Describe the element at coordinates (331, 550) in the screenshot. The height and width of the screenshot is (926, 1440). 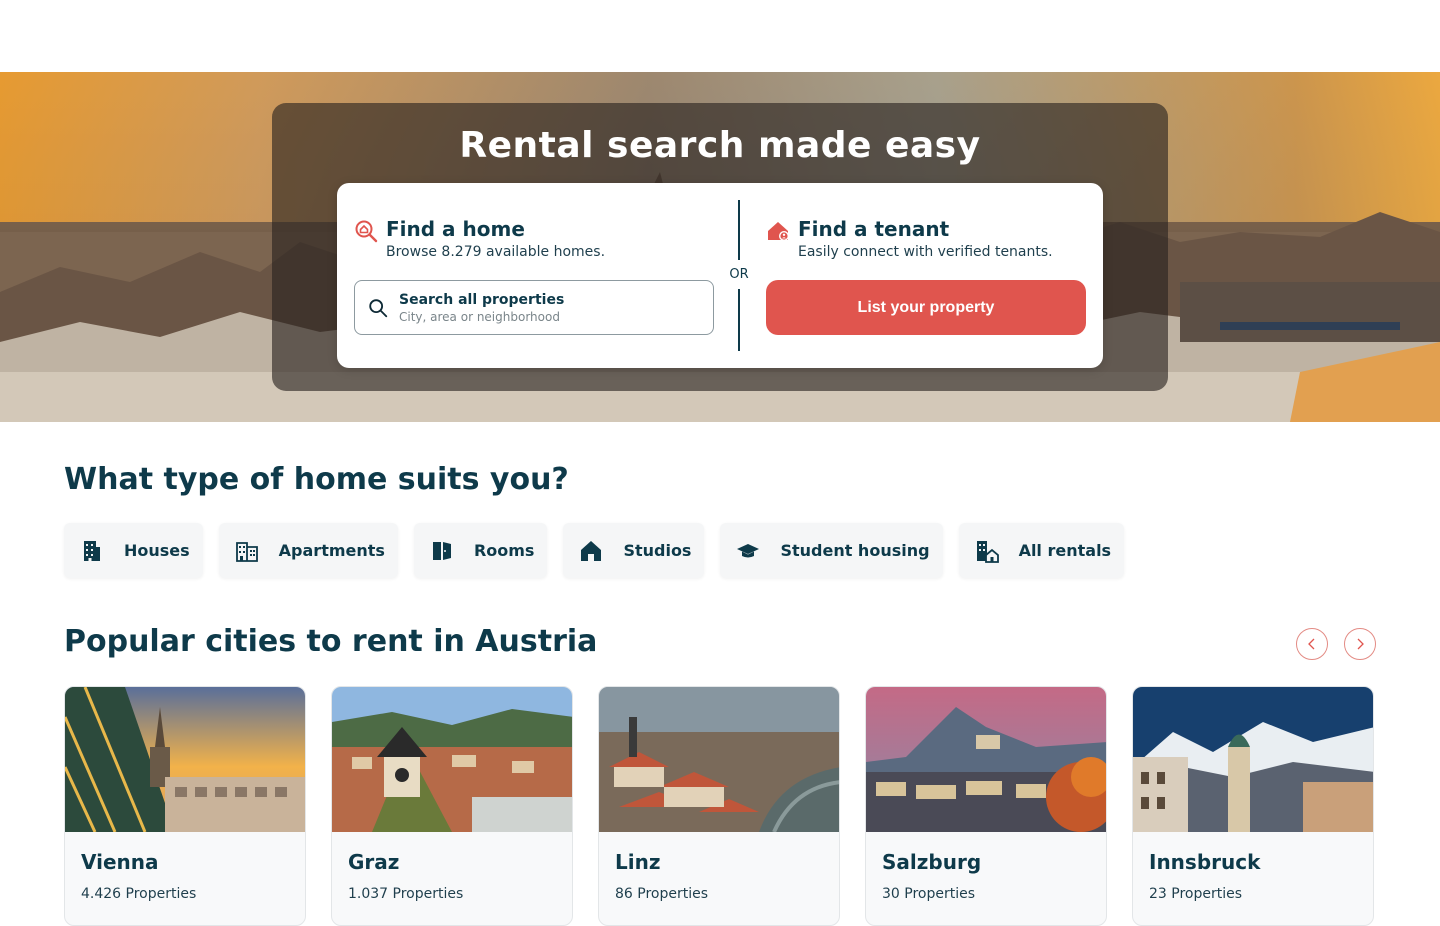
I see `home-type-label: Apartments` at that location.